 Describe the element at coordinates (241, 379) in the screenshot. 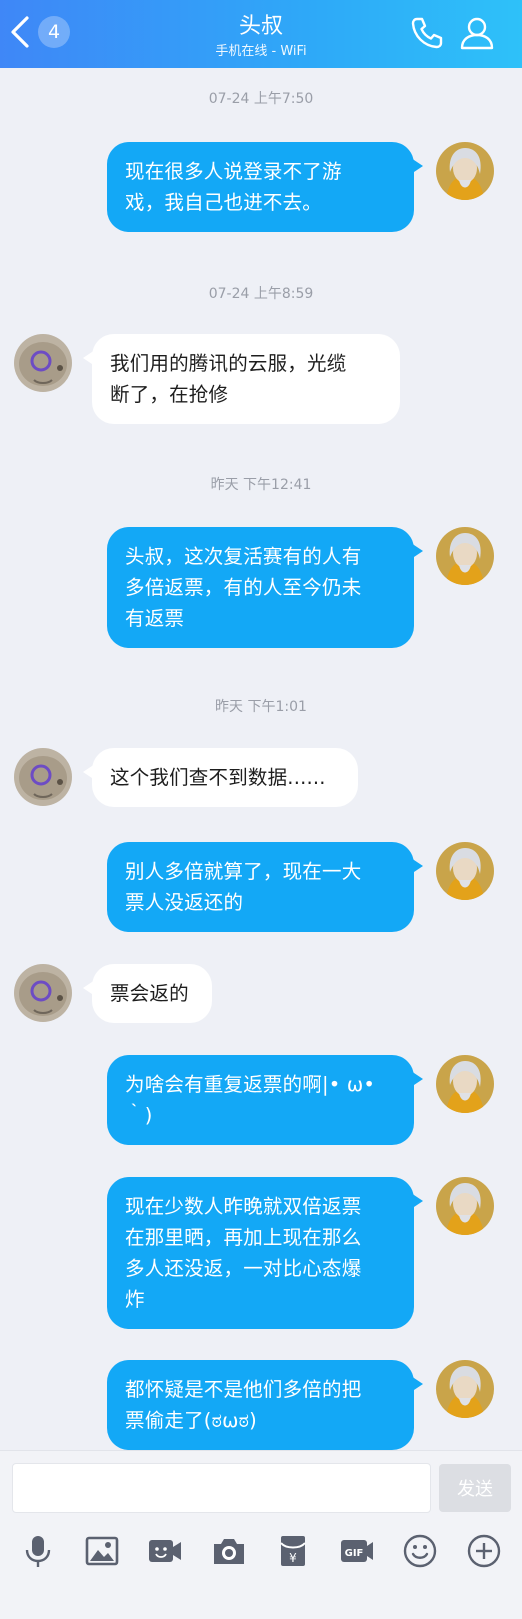

I see `message-bubble-incoming: 我们用的腾讯的云服，光缆 断了，在抢修` at that location.